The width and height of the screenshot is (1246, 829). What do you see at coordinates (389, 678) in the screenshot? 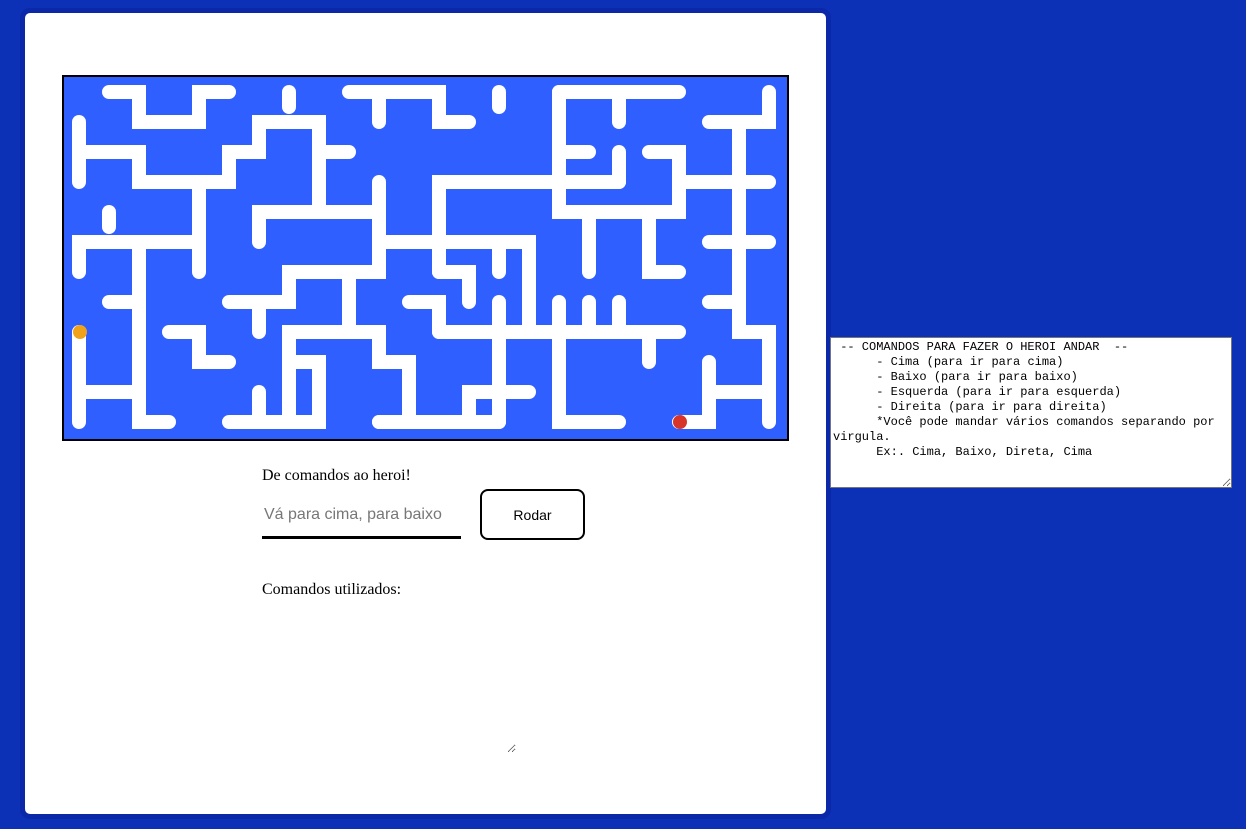
I see `used-commands-area` at bounding box center [389, 678].